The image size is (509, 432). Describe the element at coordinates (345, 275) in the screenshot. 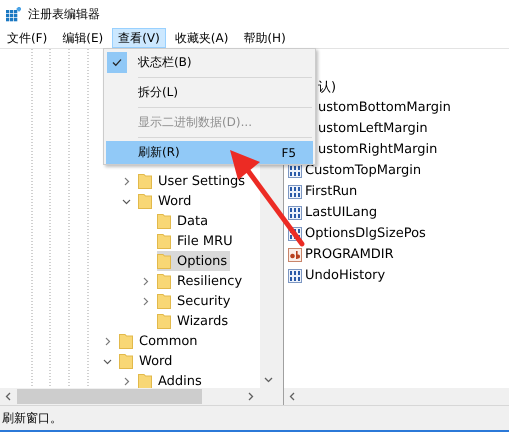

I see `value-name: UndoHistory` at that location.